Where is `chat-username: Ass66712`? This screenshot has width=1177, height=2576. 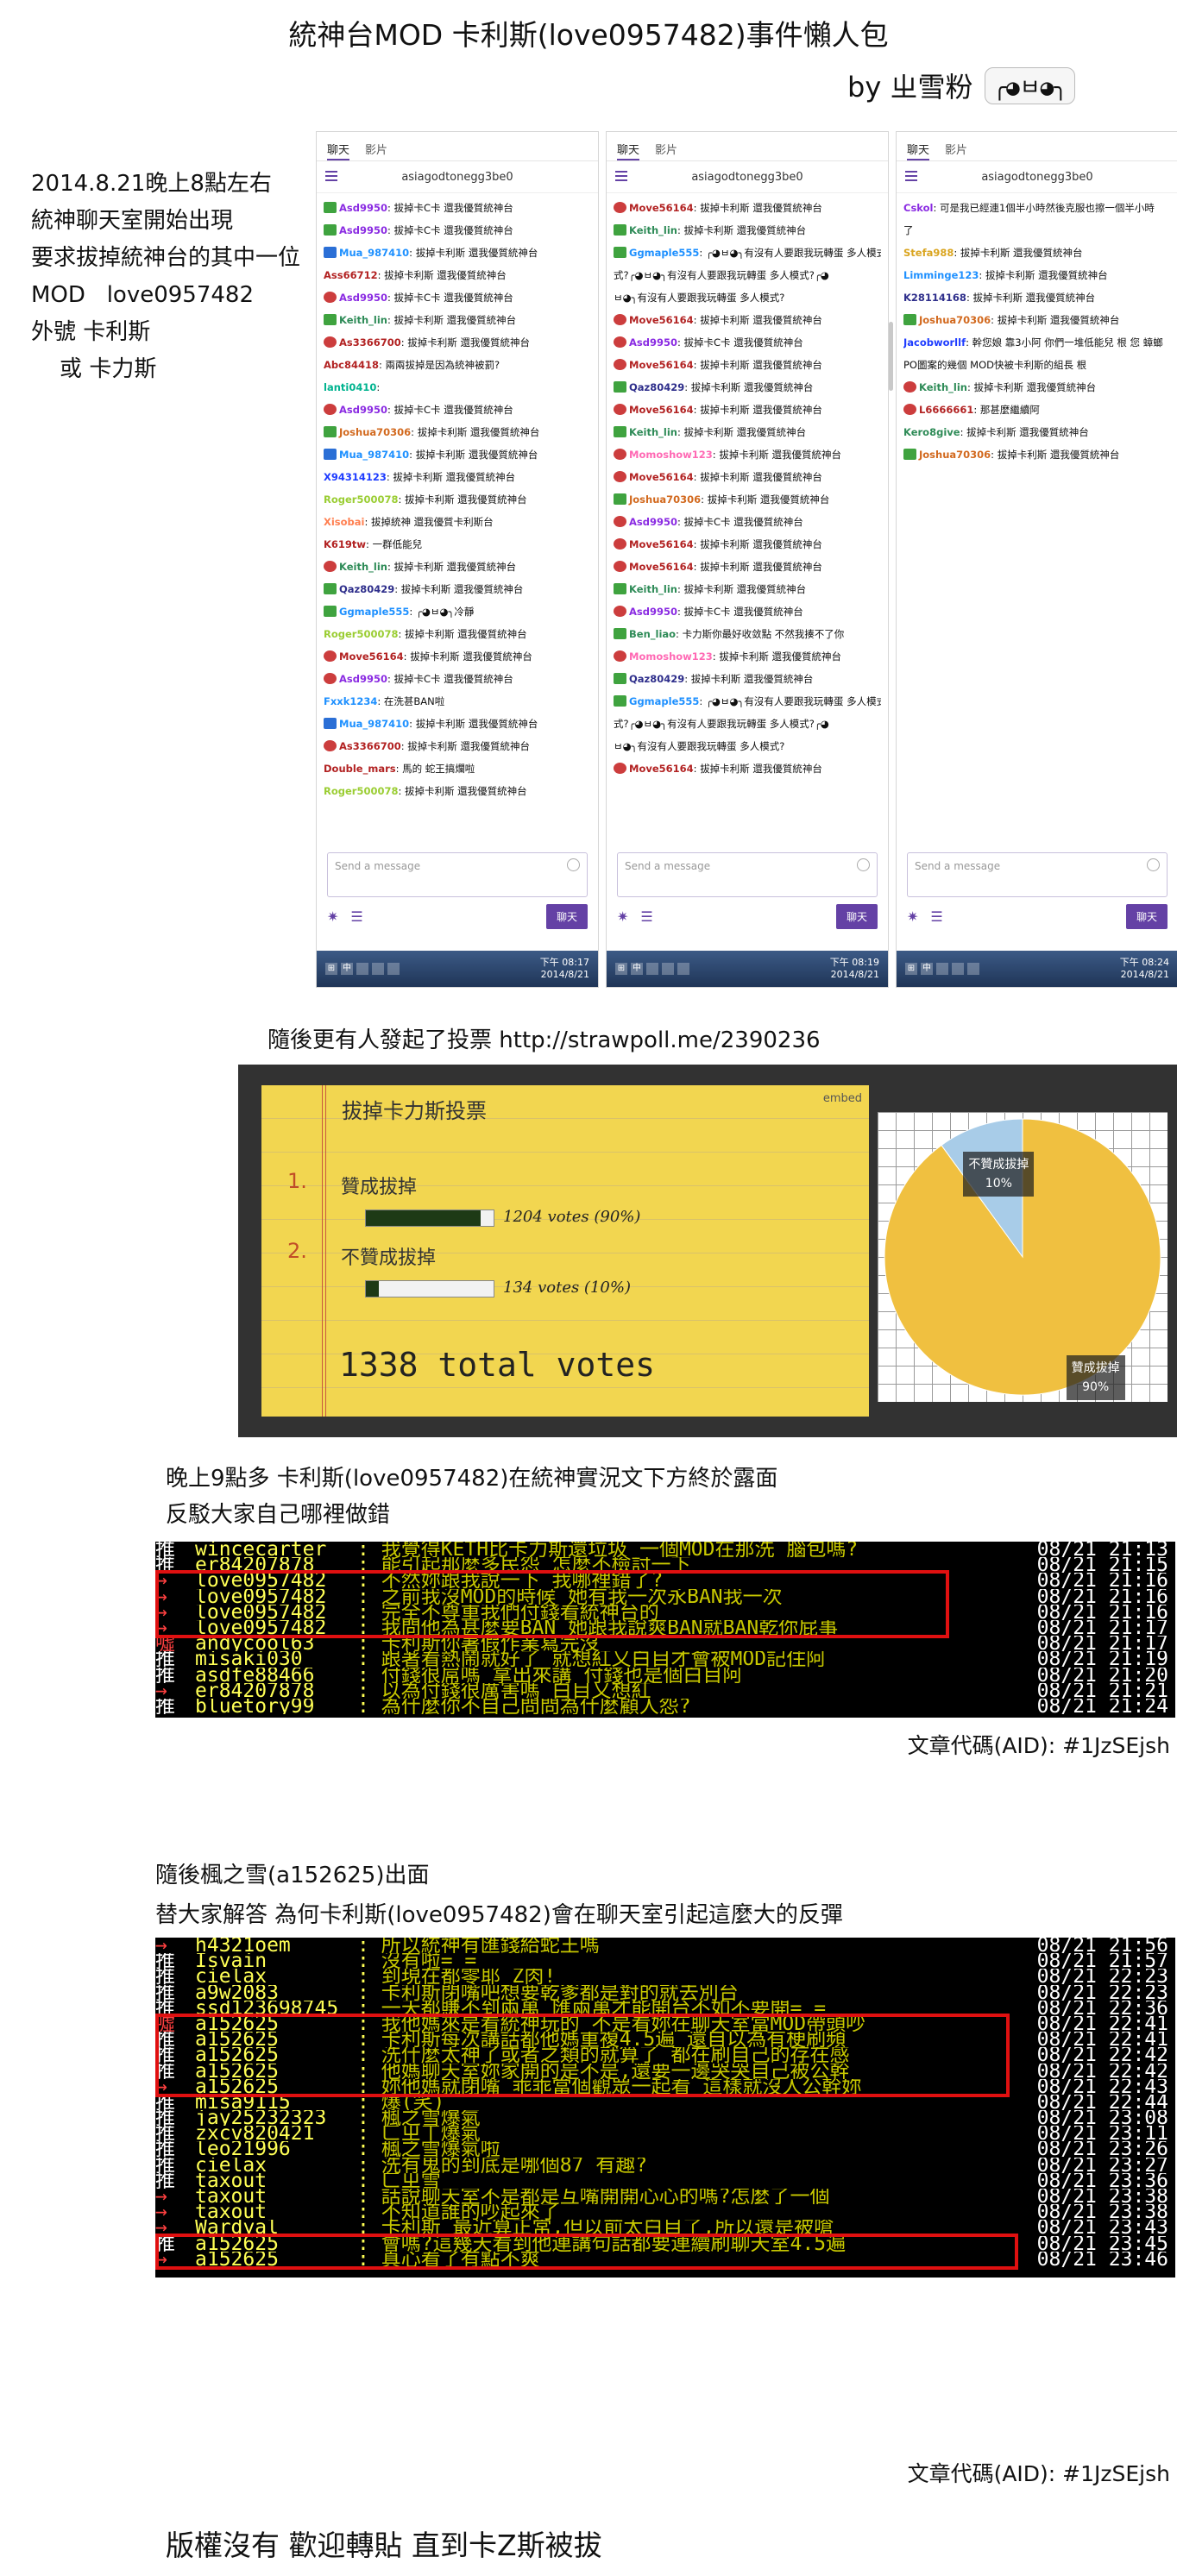
chat-username: Ass66712 is located at coordinates (351, 275).